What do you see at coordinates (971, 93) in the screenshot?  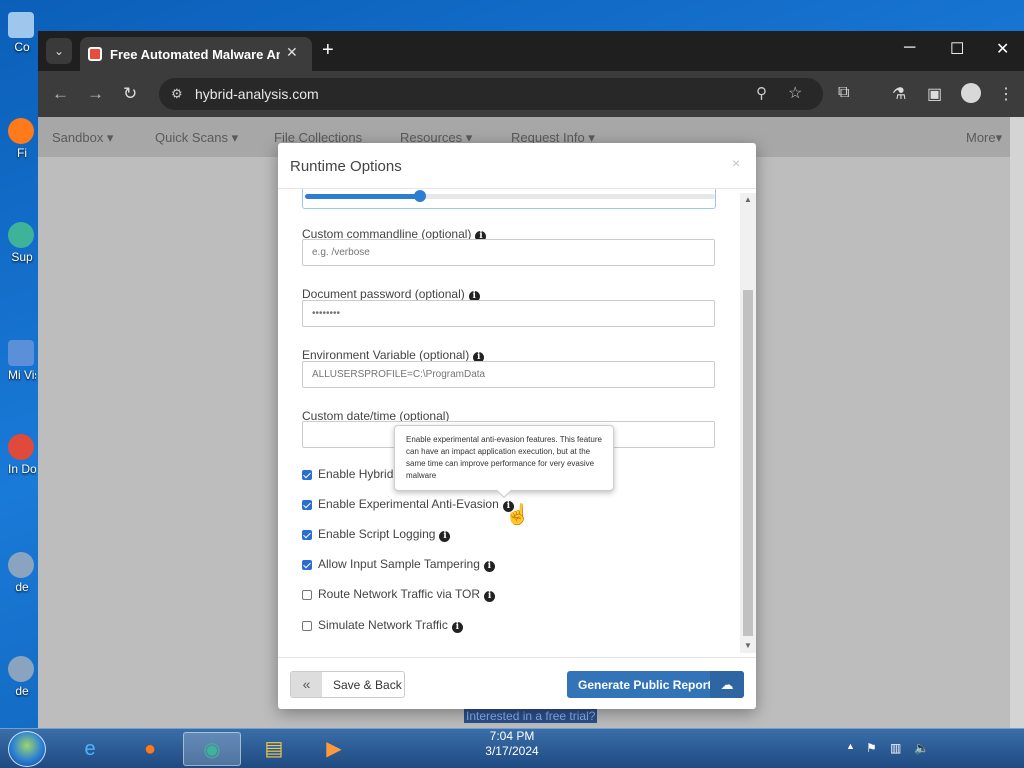 I see `profile-avatar-icon` at bounding box center [971, 93].